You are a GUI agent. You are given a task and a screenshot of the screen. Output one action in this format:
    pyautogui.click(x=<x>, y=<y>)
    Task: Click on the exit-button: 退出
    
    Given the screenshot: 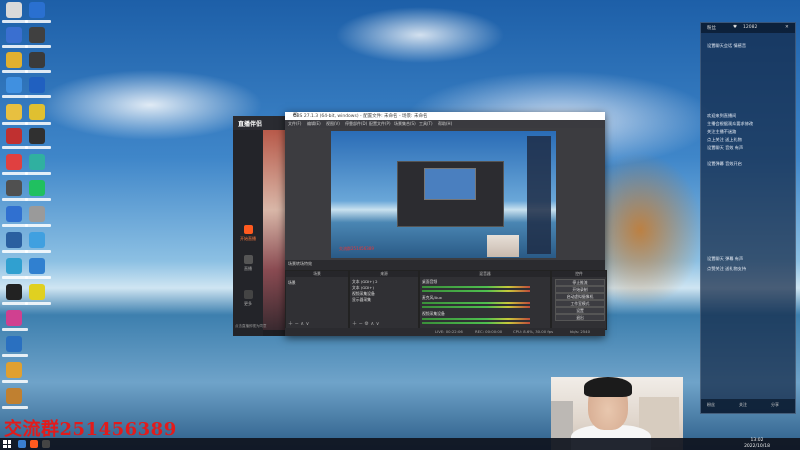 What is the action you would take?
    pyautogui.click(x=580, y=317)
    